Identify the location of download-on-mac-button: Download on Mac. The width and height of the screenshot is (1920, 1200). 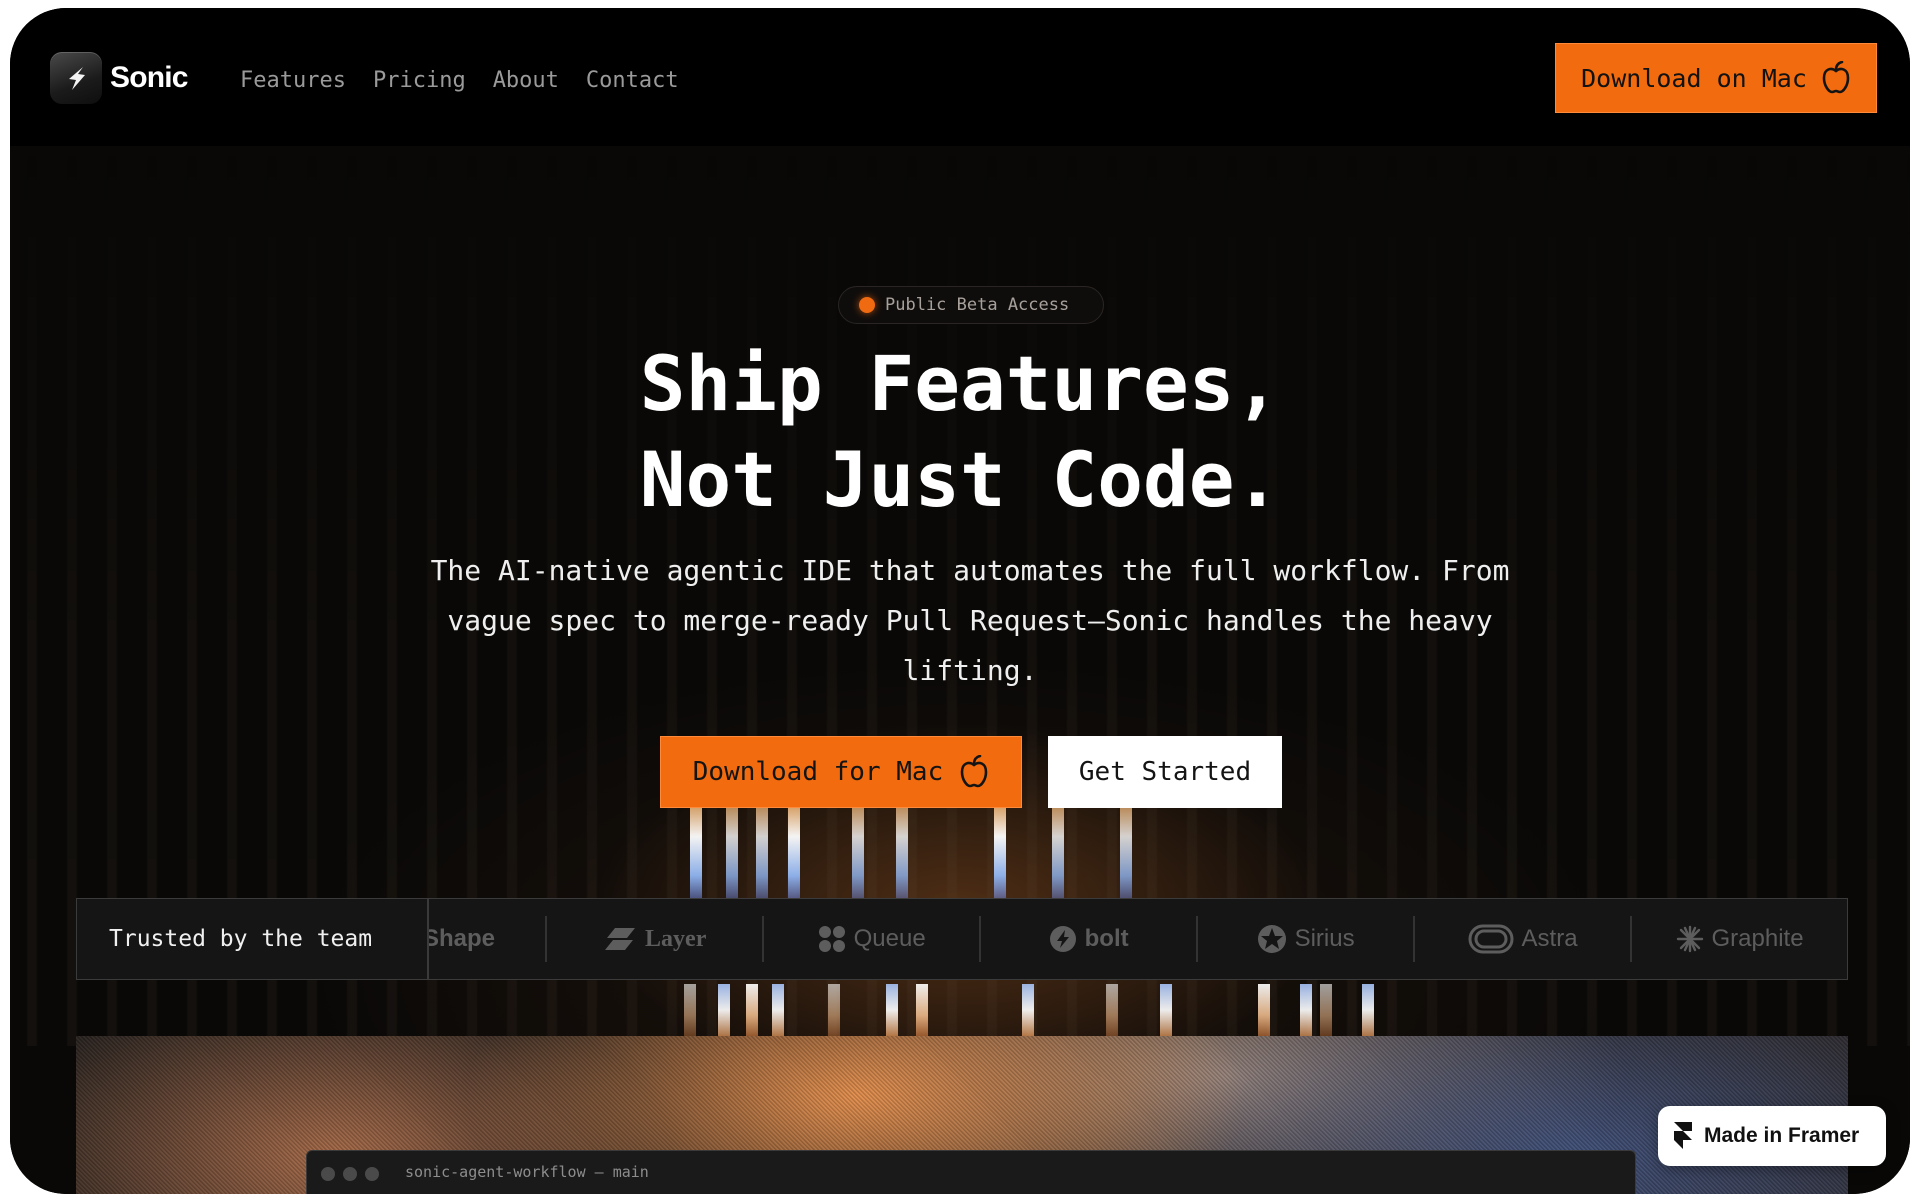
(1716, 78).